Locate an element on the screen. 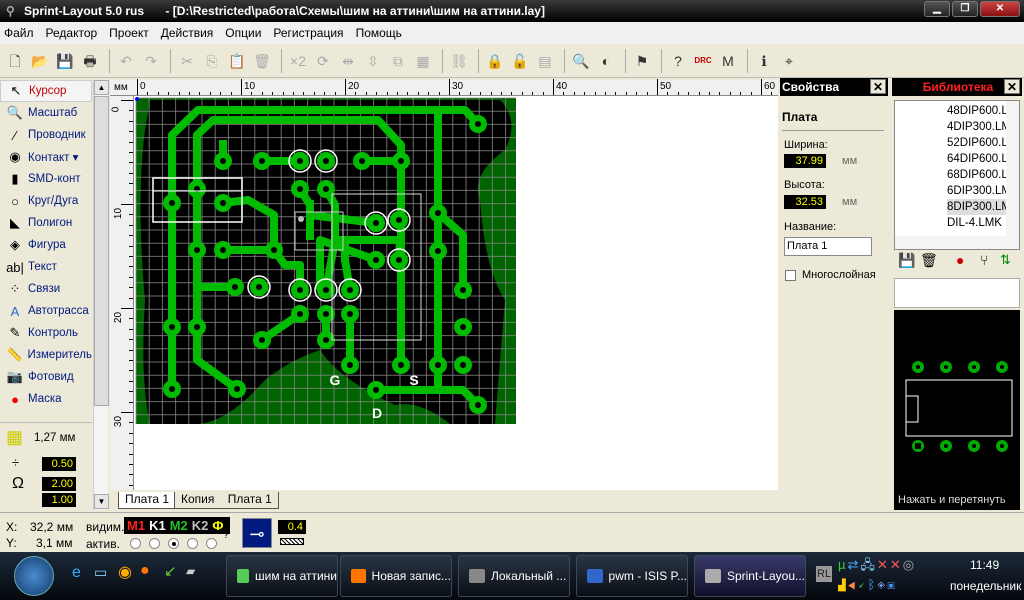  scroll-thumb is located at coordinates (101, 251).